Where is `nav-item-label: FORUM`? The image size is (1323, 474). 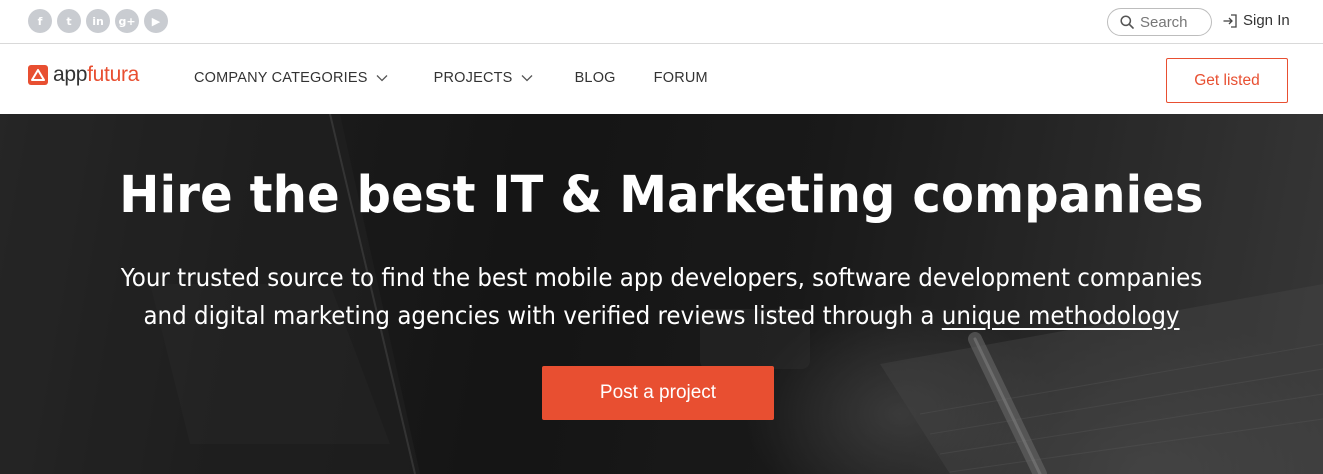 nav-item-label: FORUM is located at coordinates (680, 78).